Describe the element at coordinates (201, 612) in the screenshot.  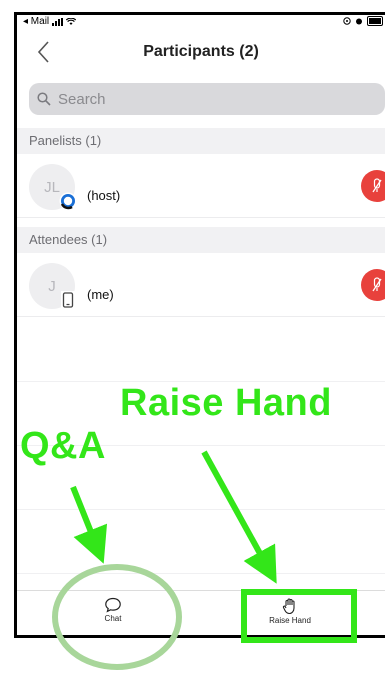
I see `bottom-toolbar: Chat Raise Hand` at that location.